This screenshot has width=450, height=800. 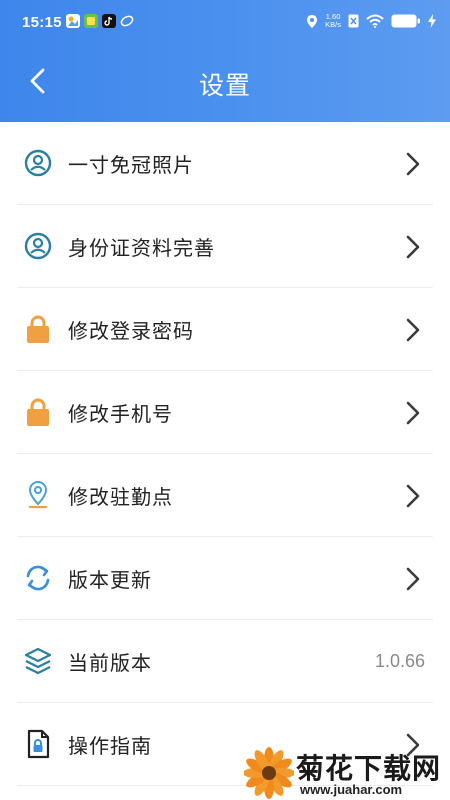 What do you see at coordinates (38, 744) in the screenshot?
I see `document-lock-icon` at bounding box center [38, 744].